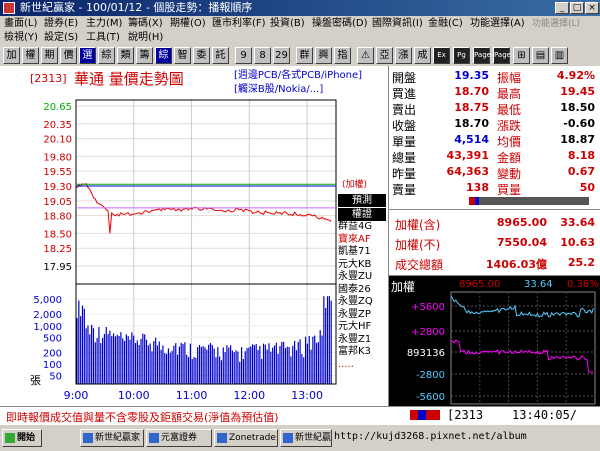  What do you see at coordinates (298, 74) in the screenshot?
I see `sector-link: [週邊PCB/各式PCB/iPhone]` at bounding box center [298, 74].